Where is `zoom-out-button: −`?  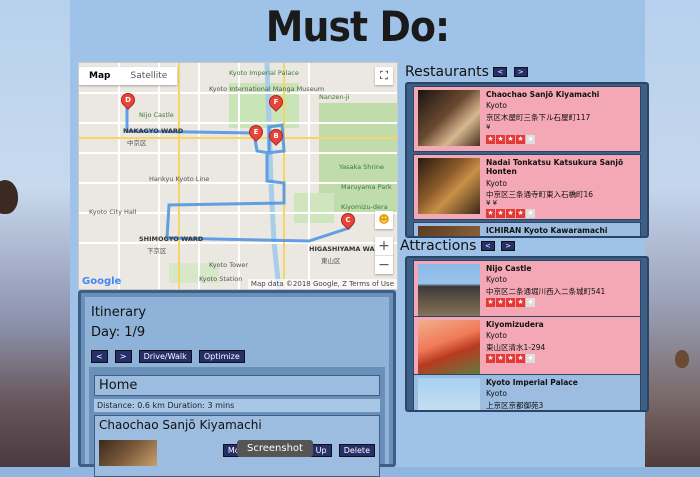 zoom-out-button: − is located at coordinates (384, 265).